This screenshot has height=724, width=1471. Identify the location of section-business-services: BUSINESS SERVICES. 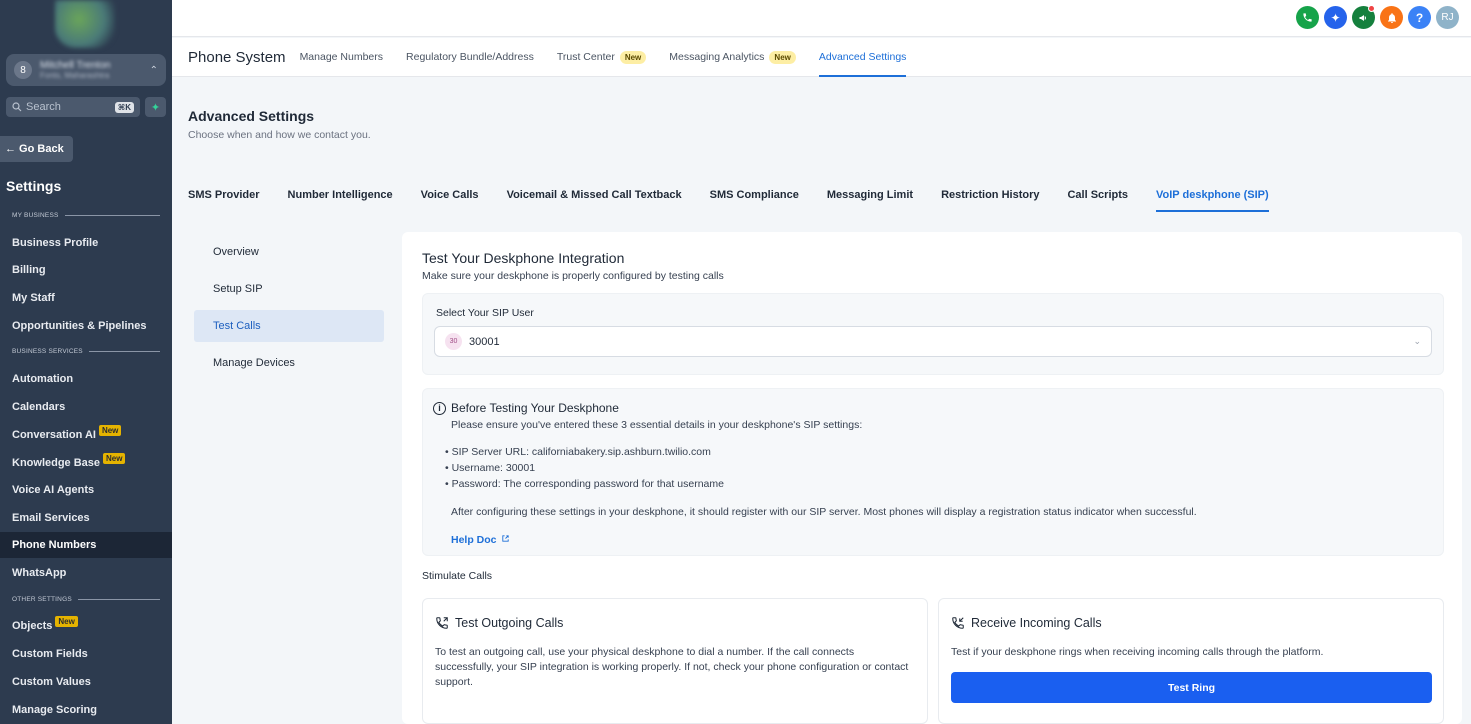
(86, 351).